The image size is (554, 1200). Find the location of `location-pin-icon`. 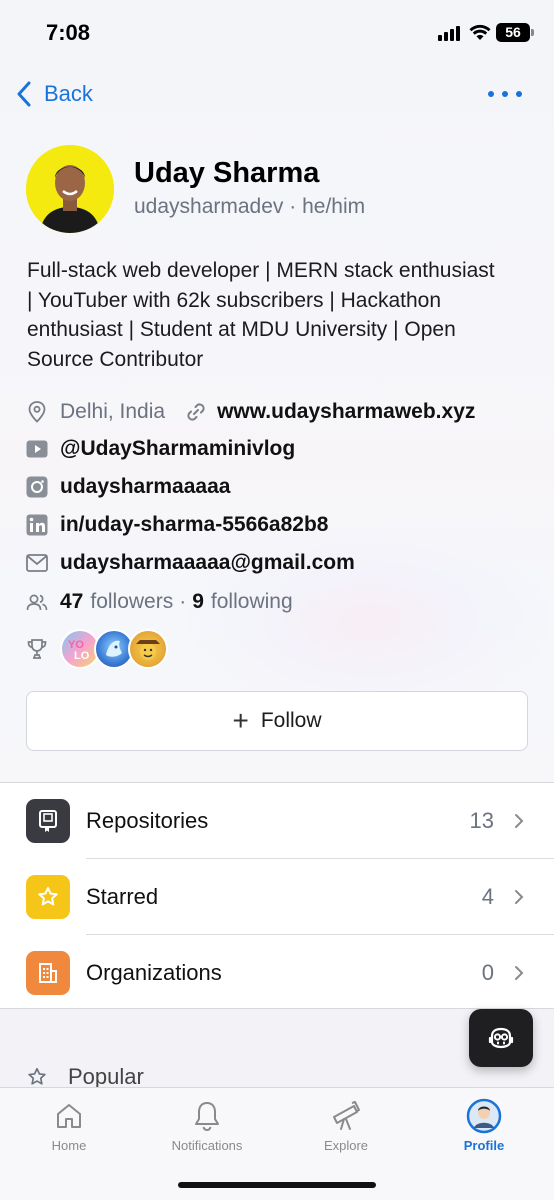

location-pin-icon is located at coordinates (37, 412).